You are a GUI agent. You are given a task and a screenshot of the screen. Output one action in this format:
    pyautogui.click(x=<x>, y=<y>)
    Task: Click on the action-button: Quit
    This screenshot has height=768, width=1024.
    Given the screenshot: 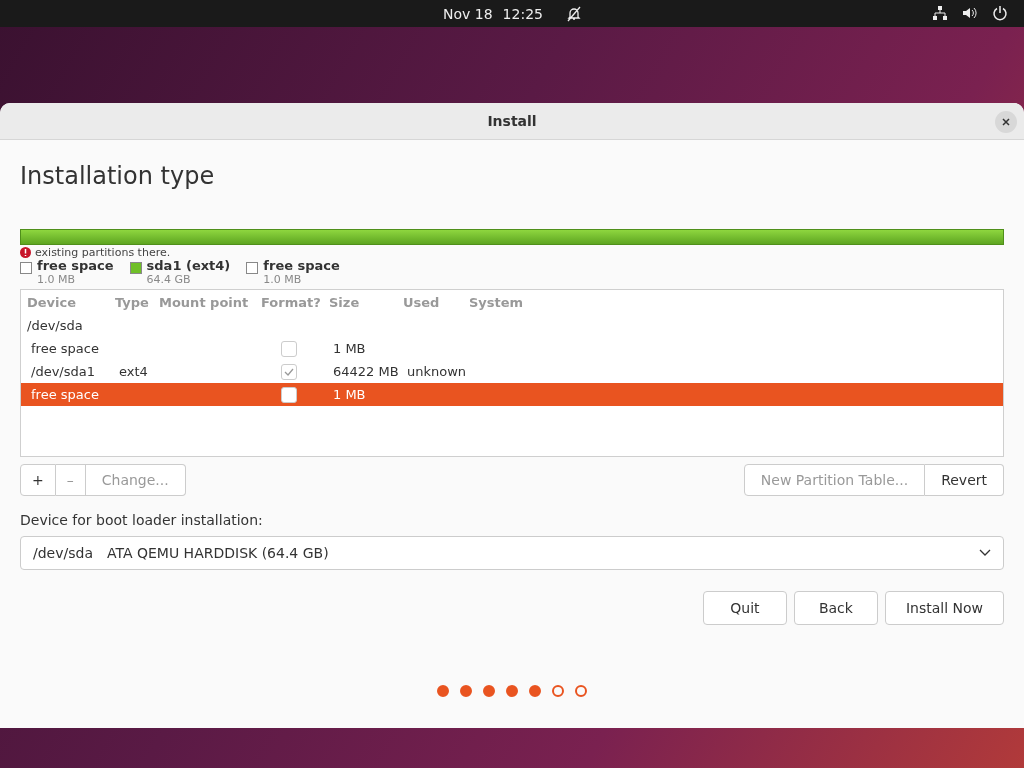 What is the action you would take?
    pyautogui.click(x=744, y=608)
    